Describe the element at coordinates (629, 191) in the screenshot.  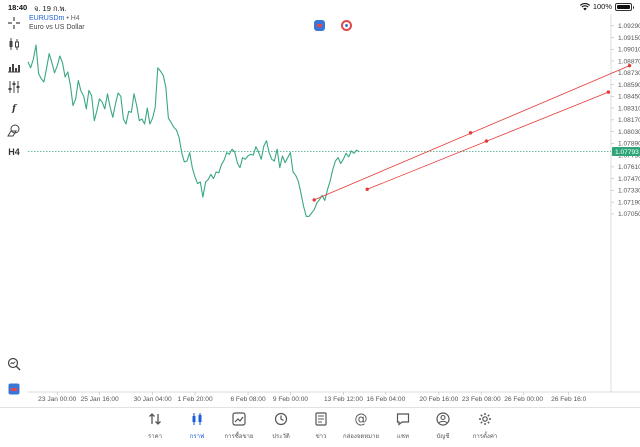
I see `y-tick-label: 1.07330` at that location.